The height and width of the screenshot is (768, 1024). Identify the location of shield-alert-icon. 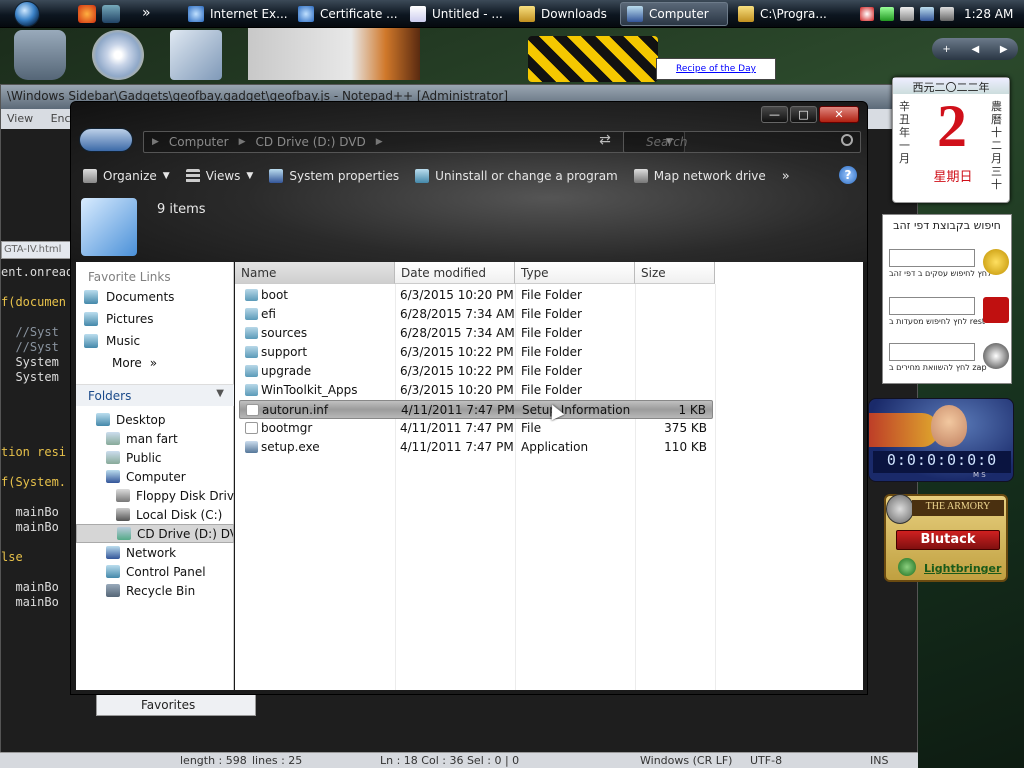
(867, 14).